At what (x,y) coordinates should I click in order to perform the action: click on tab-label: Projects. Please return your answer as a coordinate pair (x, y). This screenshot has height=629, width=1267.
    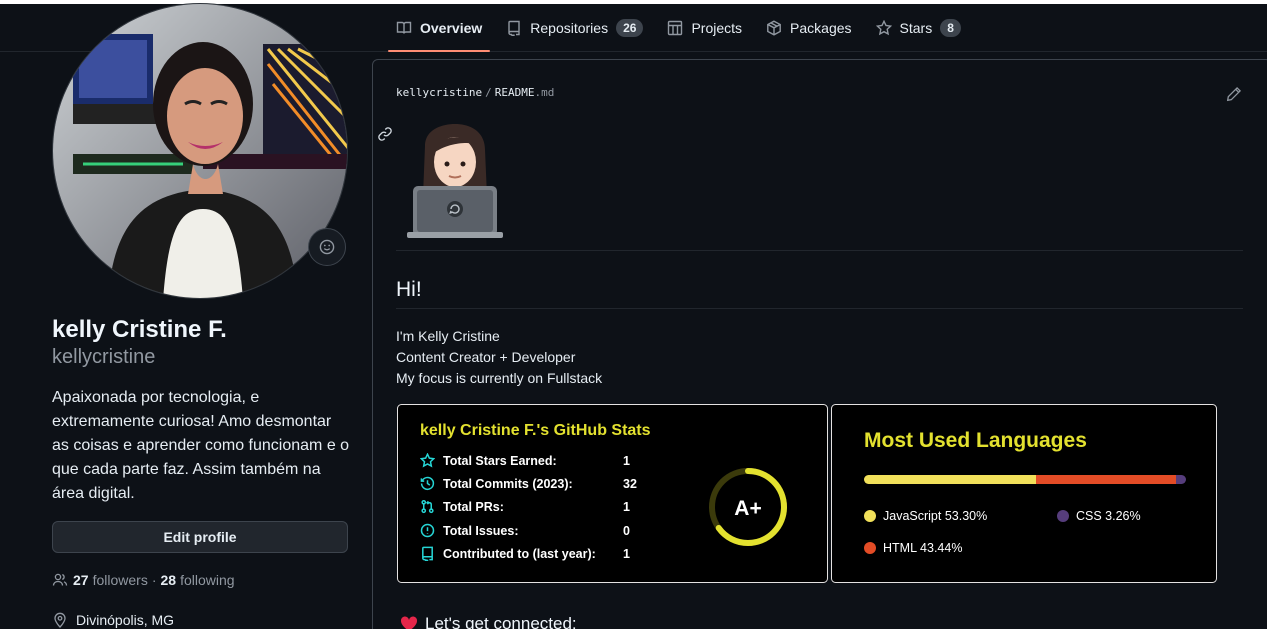
    Looking at the image, I should click on (717, 28).